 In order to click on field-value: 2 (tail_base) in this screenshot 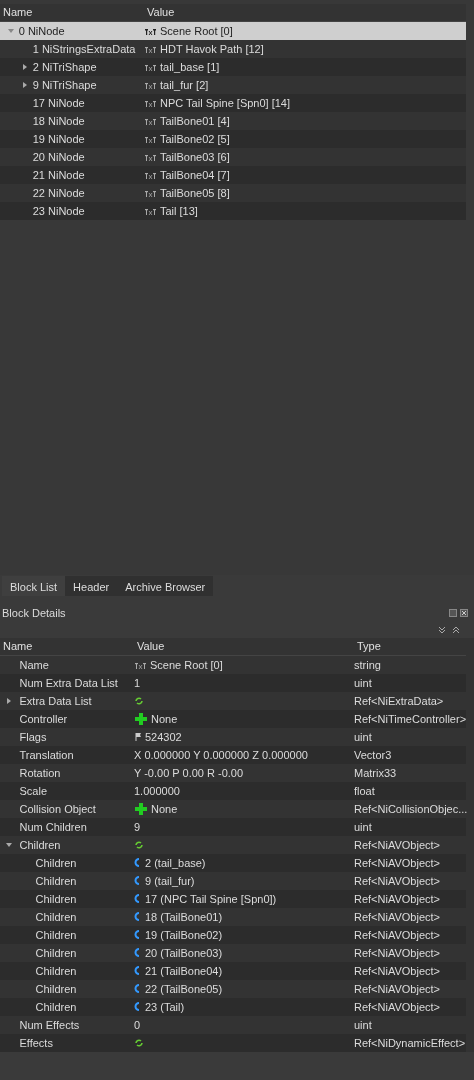, I will do `click(175, 863)`.